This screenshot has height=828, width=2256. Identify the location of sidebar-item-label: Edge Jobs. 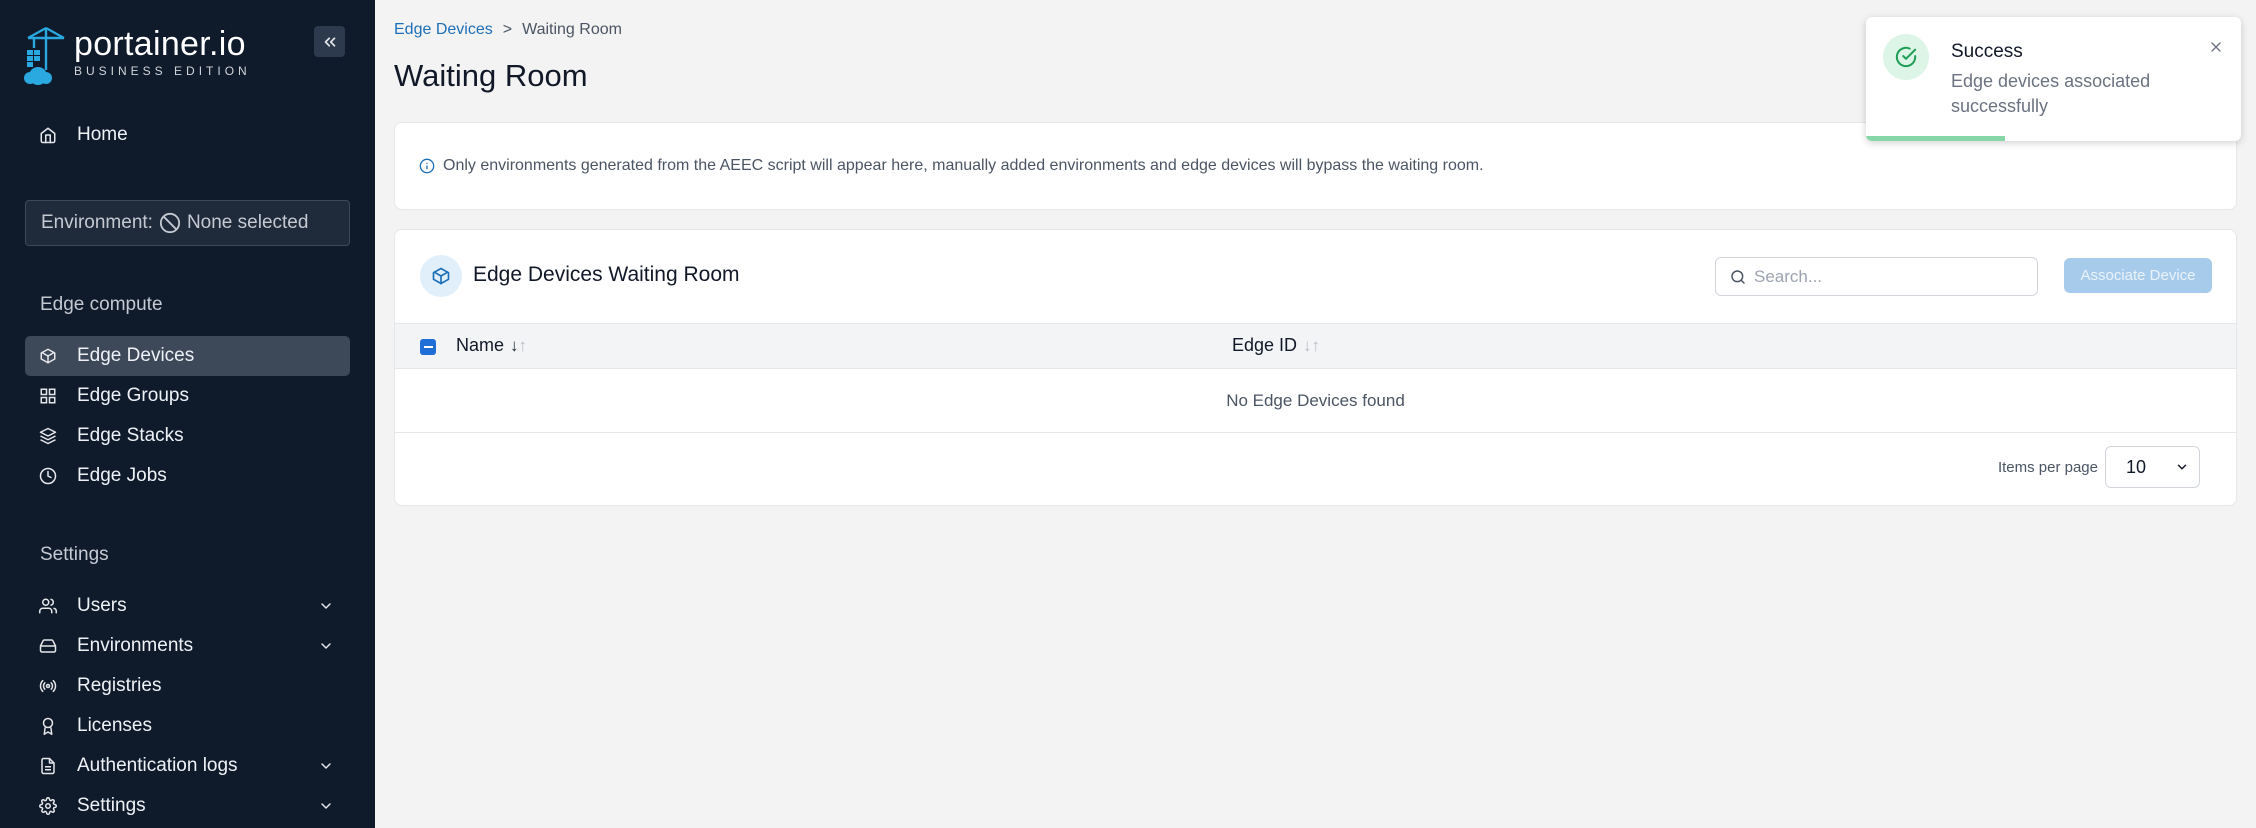
(122, 475).